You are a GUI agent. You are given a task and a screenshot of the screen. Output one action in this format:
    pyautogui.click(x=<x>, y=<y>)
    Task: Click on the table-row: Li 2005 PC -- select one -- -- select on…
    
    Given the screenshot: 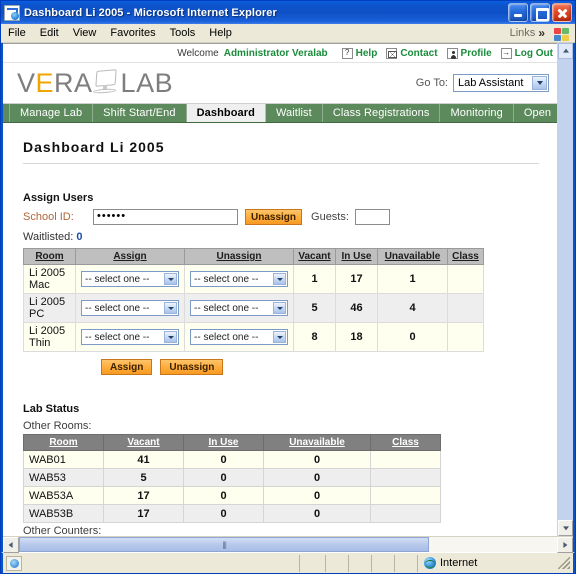 What is the action you would take?
    pyautogui.click(x=253, y=308)
    